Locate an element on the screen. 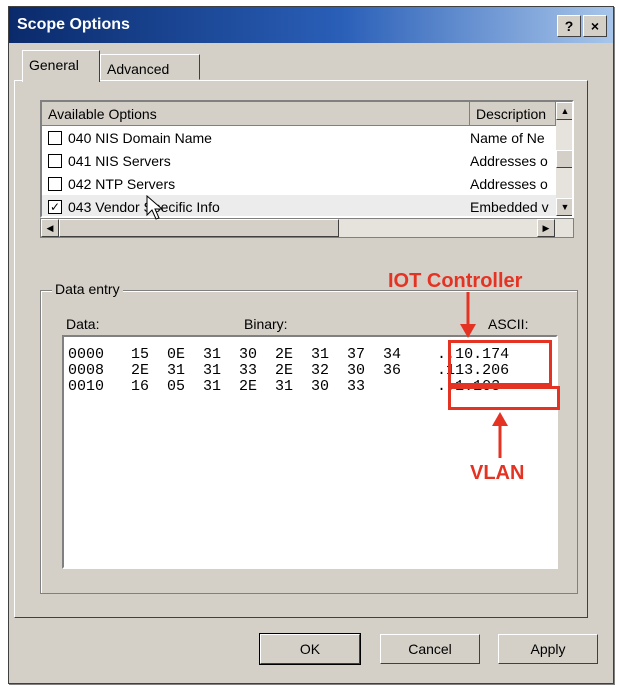 The image size is (620, 688). title-bar: Scope Options ? × is located at coordinates (311, 25).